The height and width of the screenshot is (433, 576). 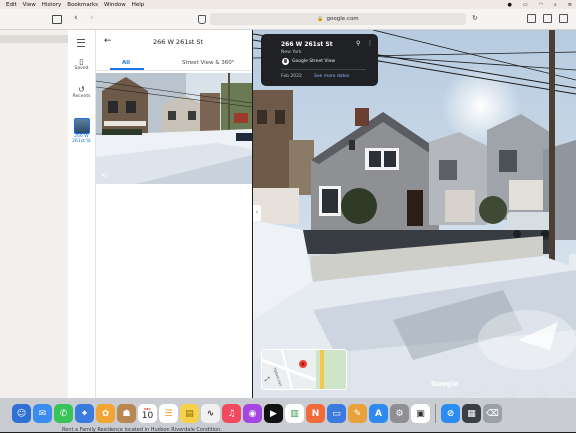 I want to click on dock-app-mail-icon: ✉, so click(x=42, y=413).